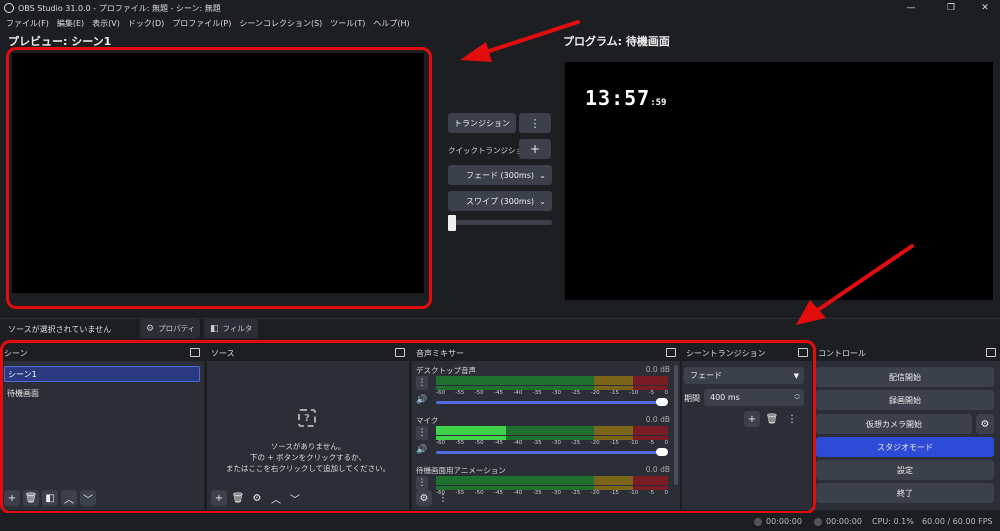  Describe the element at coordinates (60, 329) in the screenshot. I see `no-source-selected-label: ソースが選択されていません` at that location.